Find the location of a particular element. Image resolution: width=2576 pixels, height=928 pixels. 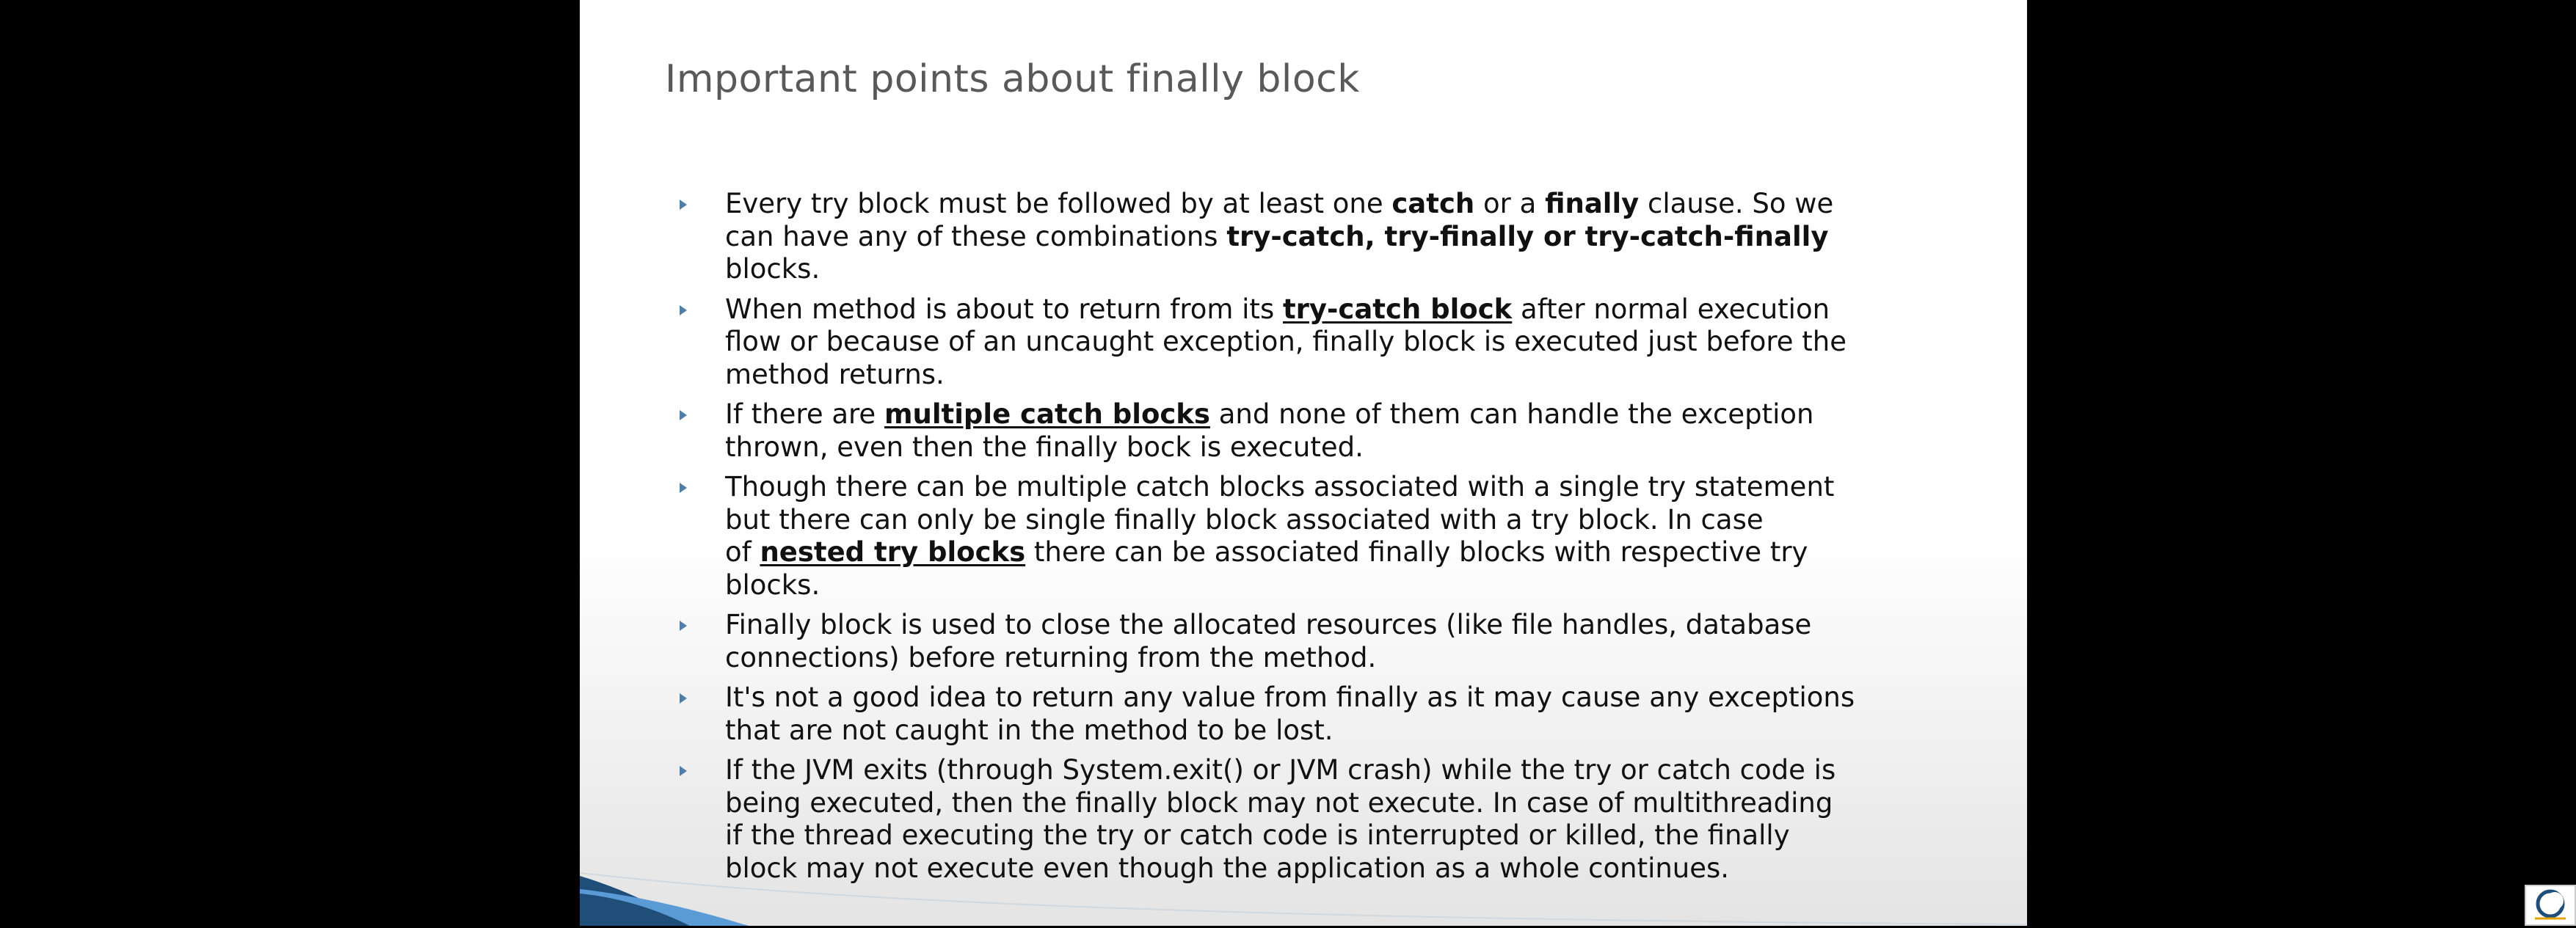

underlined-keyword: try-catch block is located at coordinates (1397, 309).